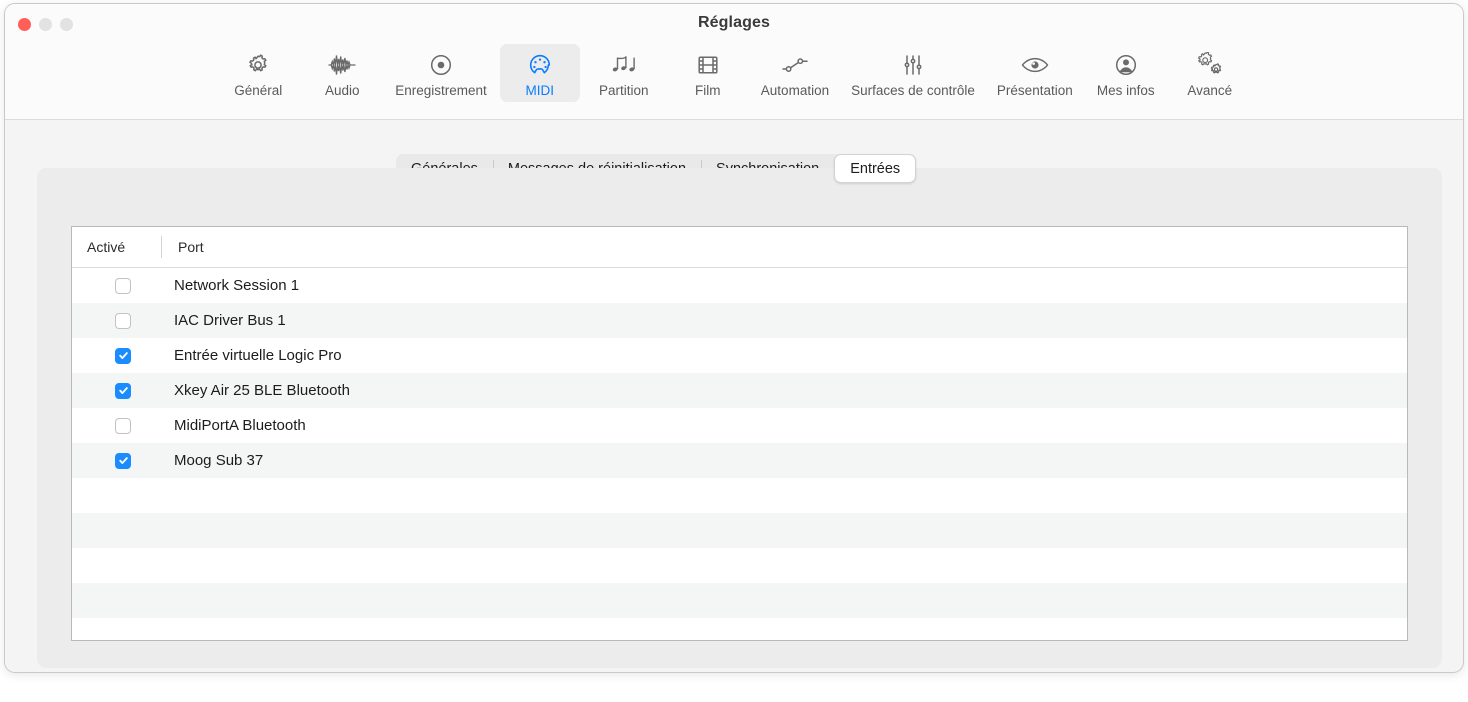 The height and width of the screenshot is (702, 1468). What do you see at coordinates (342, 90) in the screenshot?
I see `toolbar-item-label: Audio` at bounding box center [342, 90].